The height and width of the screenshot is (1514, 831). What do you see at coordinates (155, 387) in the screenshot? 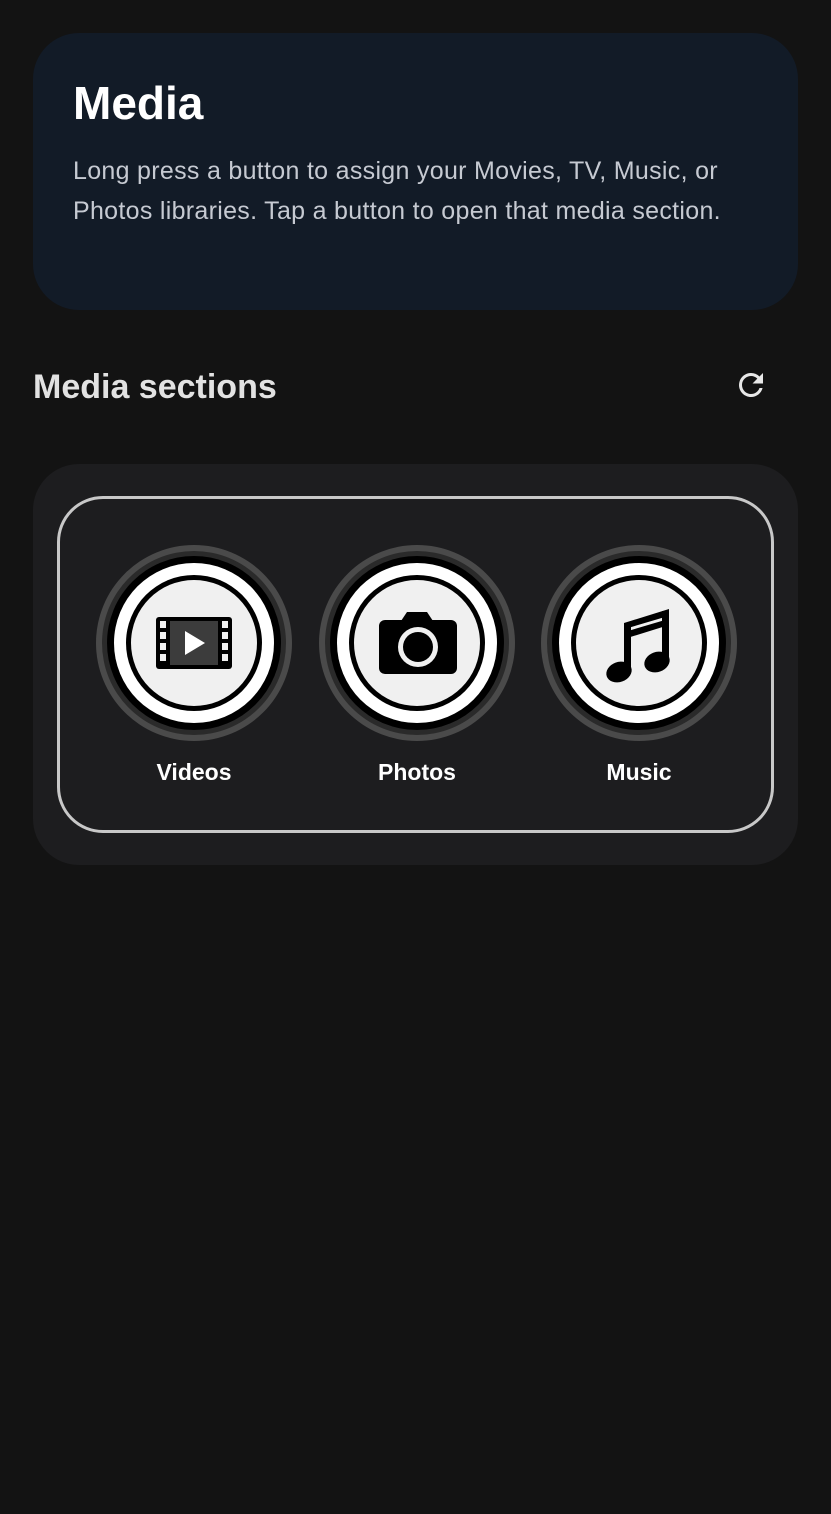
I see `section-title: Media sections` at bounding box center [155, 387].